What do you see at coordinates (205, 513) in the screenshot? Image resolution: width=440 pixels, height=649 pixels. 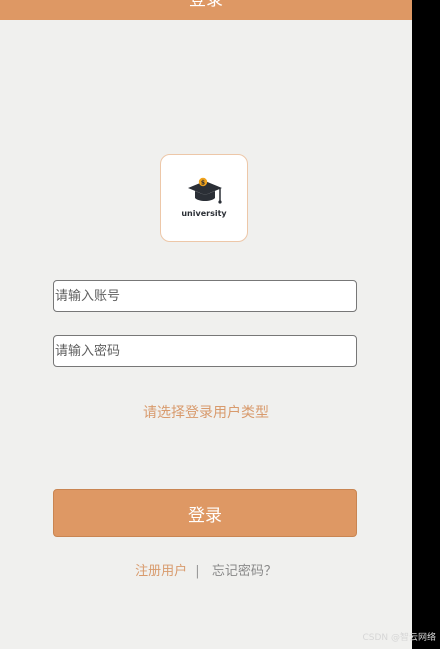 I see `login-button: 登录` at bounding box center [205, 513].